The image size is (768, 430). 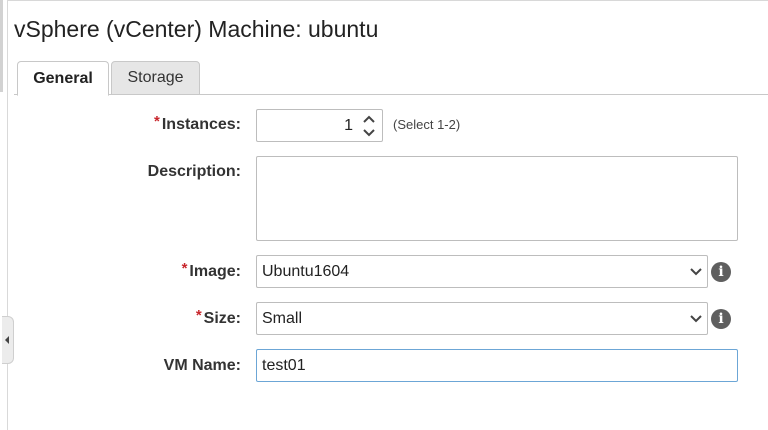 I want to click on left-panel-stub, so click(x=1, y=46).